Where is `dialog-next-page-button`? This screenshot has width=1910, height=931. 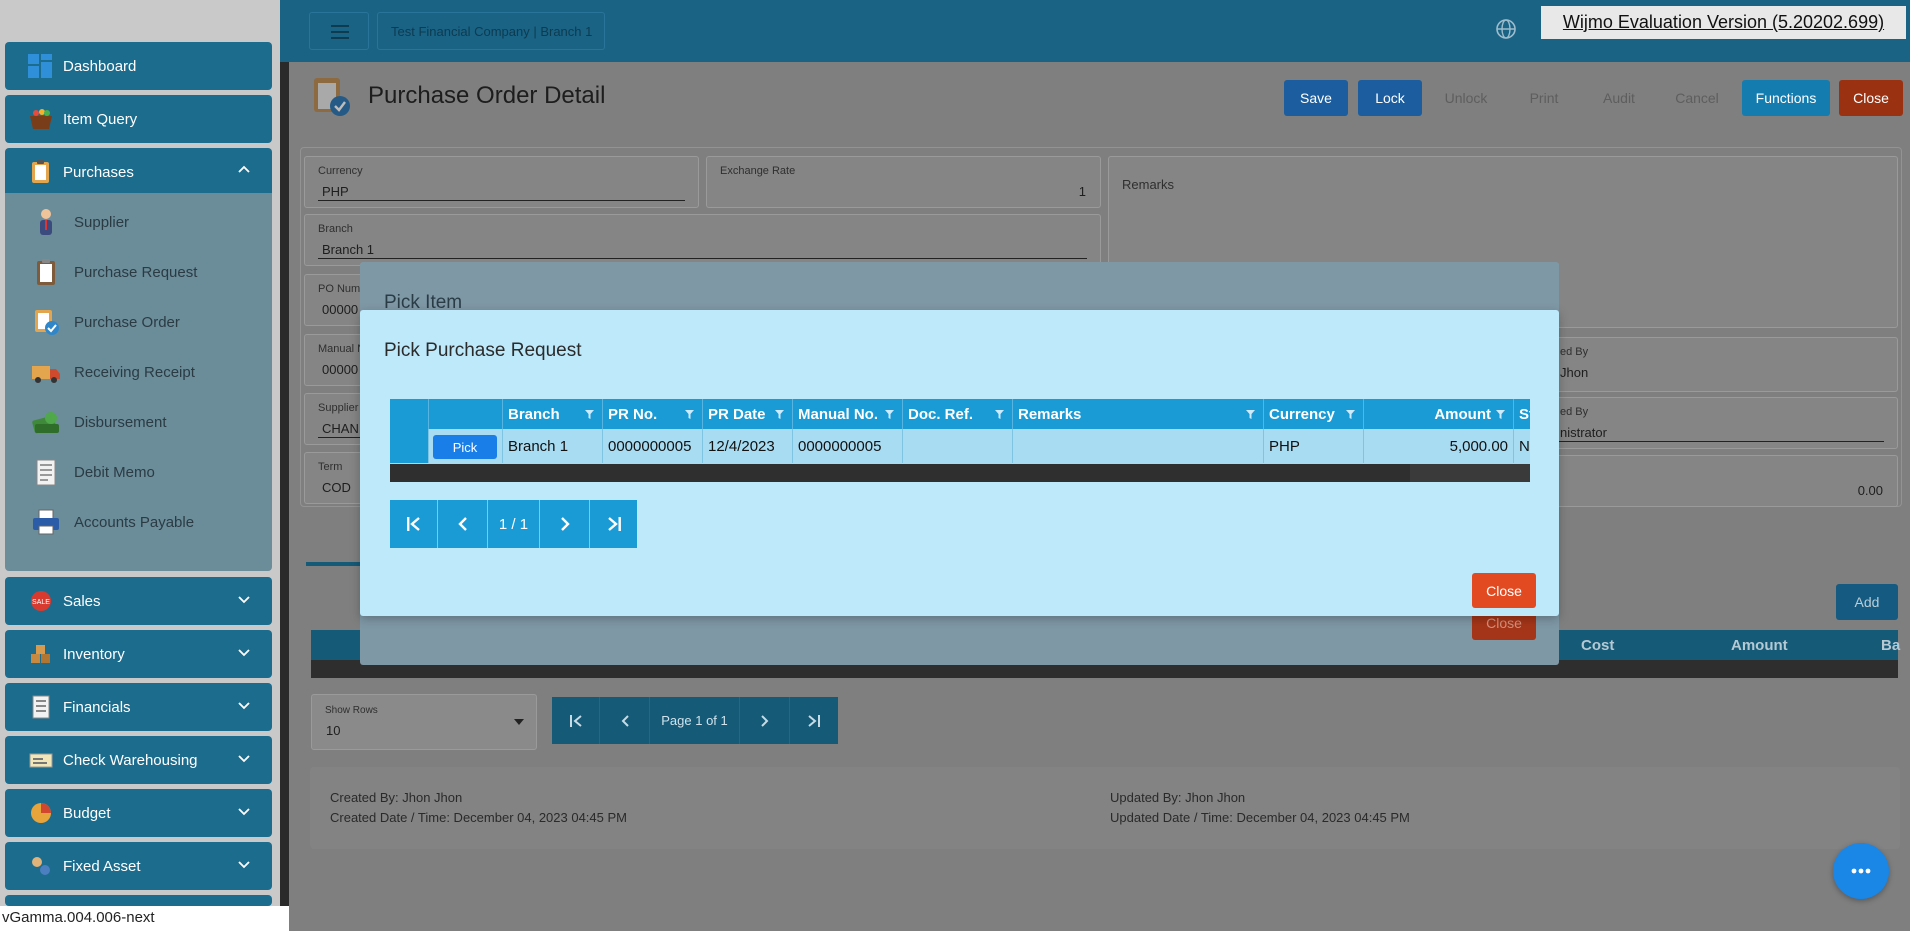 dialog-next-page-button is located at coordinates (565, 524).